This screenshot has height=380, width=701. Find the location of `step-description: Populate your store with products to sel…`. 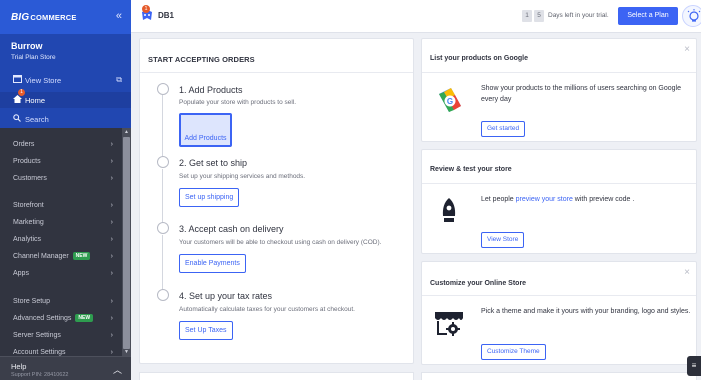

step-description: Populate your store with products to sel… is located at coordinates (238, 102).